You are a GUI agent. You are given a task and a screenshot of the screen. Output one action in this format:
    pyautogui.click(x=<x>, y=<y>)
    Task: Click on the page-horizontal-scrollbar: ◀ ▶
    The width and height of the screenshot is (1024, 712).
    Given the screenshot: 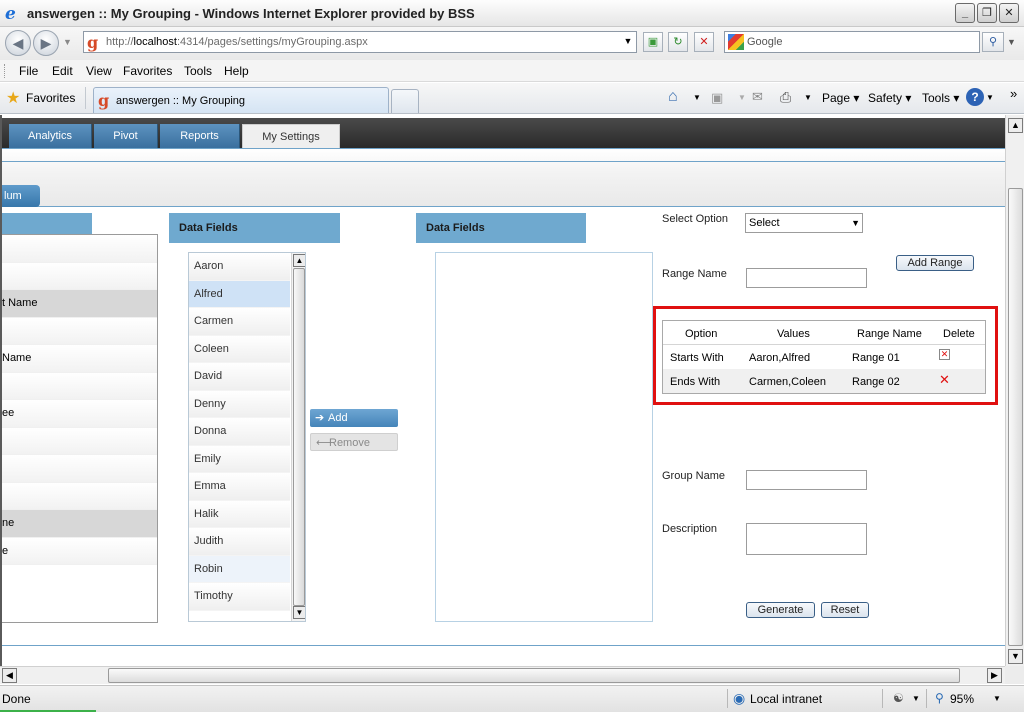 What is the action you would take?
    pyautogui.click(x=502, y=675)
    